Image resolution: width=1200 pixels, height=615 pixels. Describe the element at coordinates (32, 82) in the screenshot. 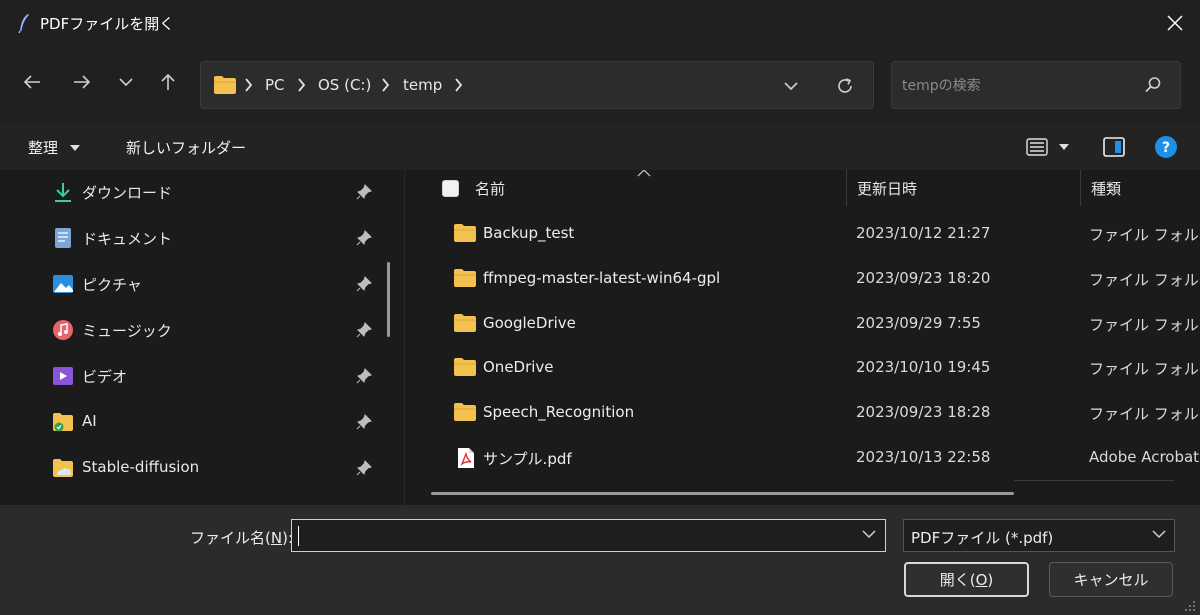

I see `back-button` at that location.